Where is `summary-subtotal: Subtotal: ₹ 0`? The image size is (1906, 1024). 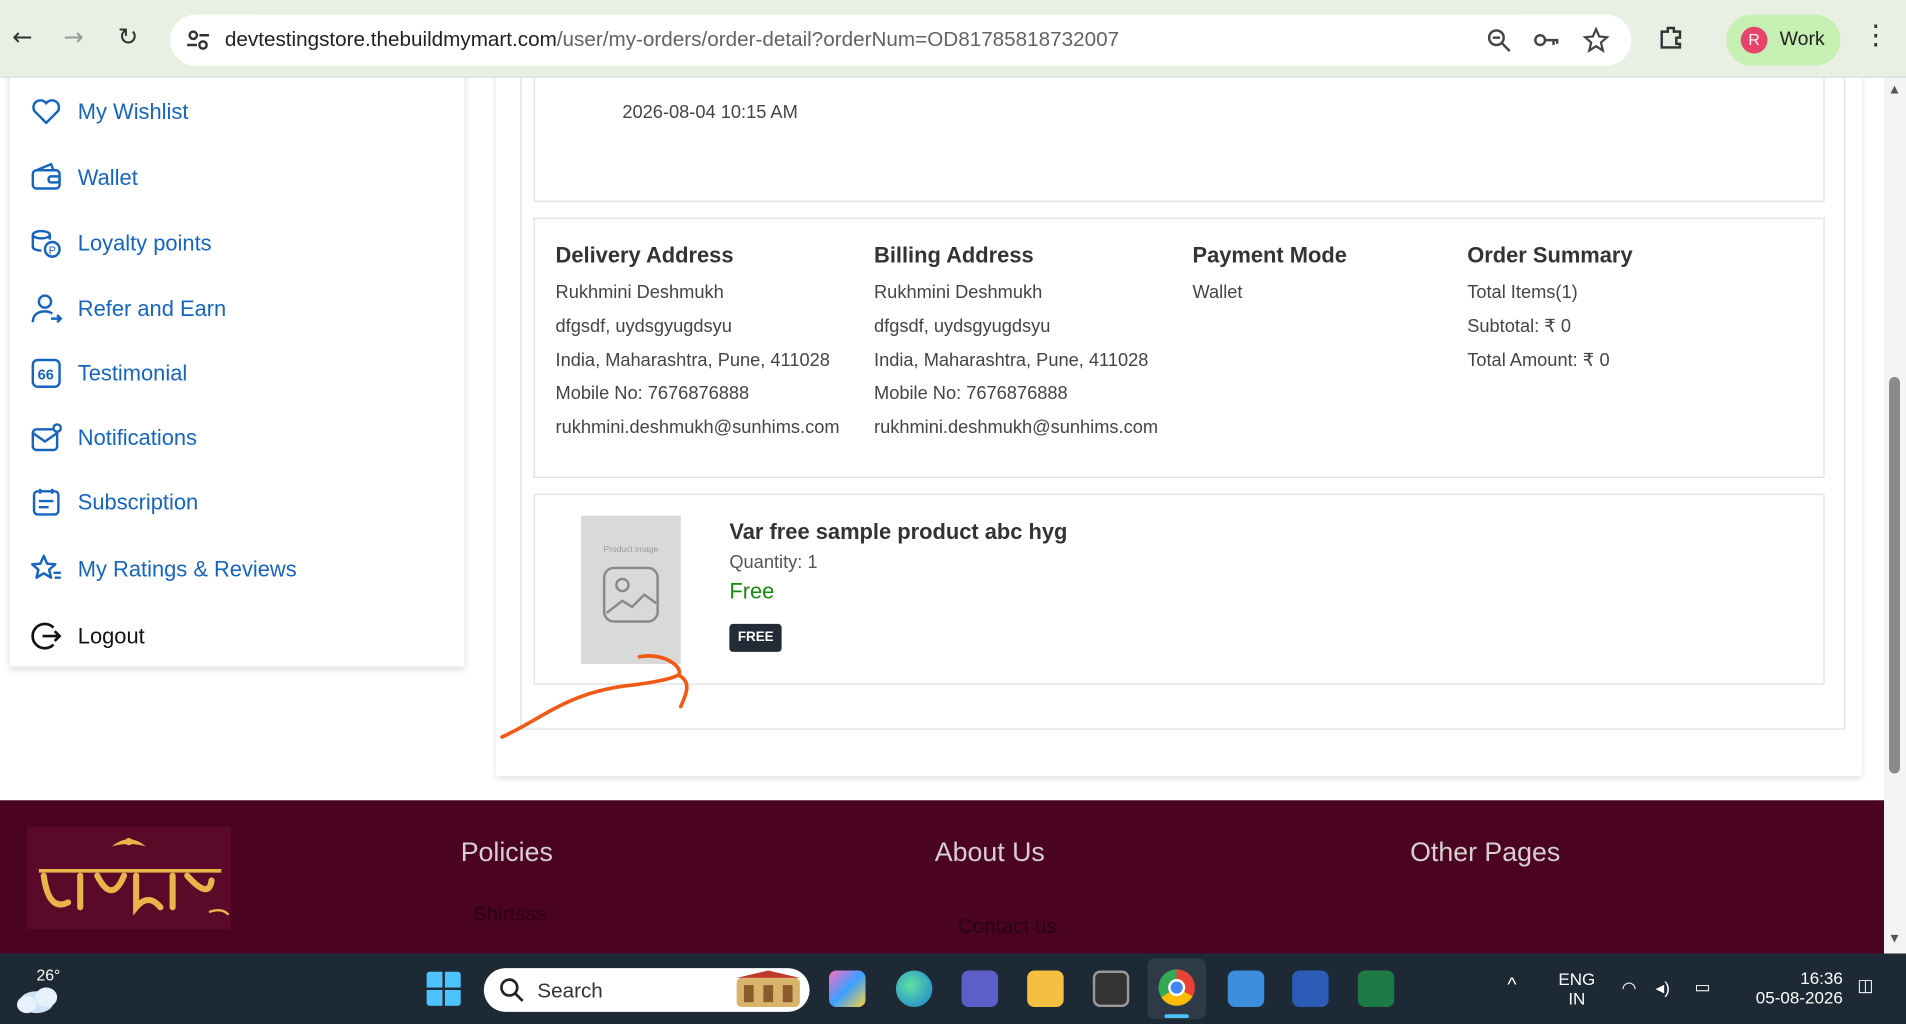 summary-subtotal: Subtotal: ₹ 0 is located at coordinates (1519, 326).